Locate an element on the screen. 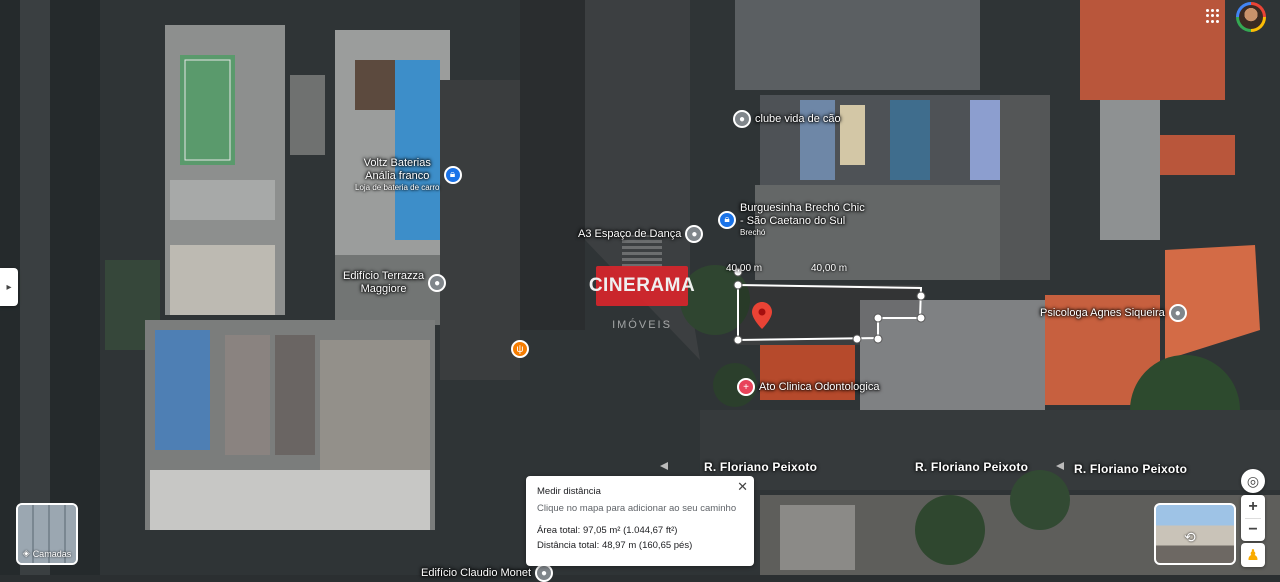  zoom-out-button: − is located at coordinates (1252, 530).